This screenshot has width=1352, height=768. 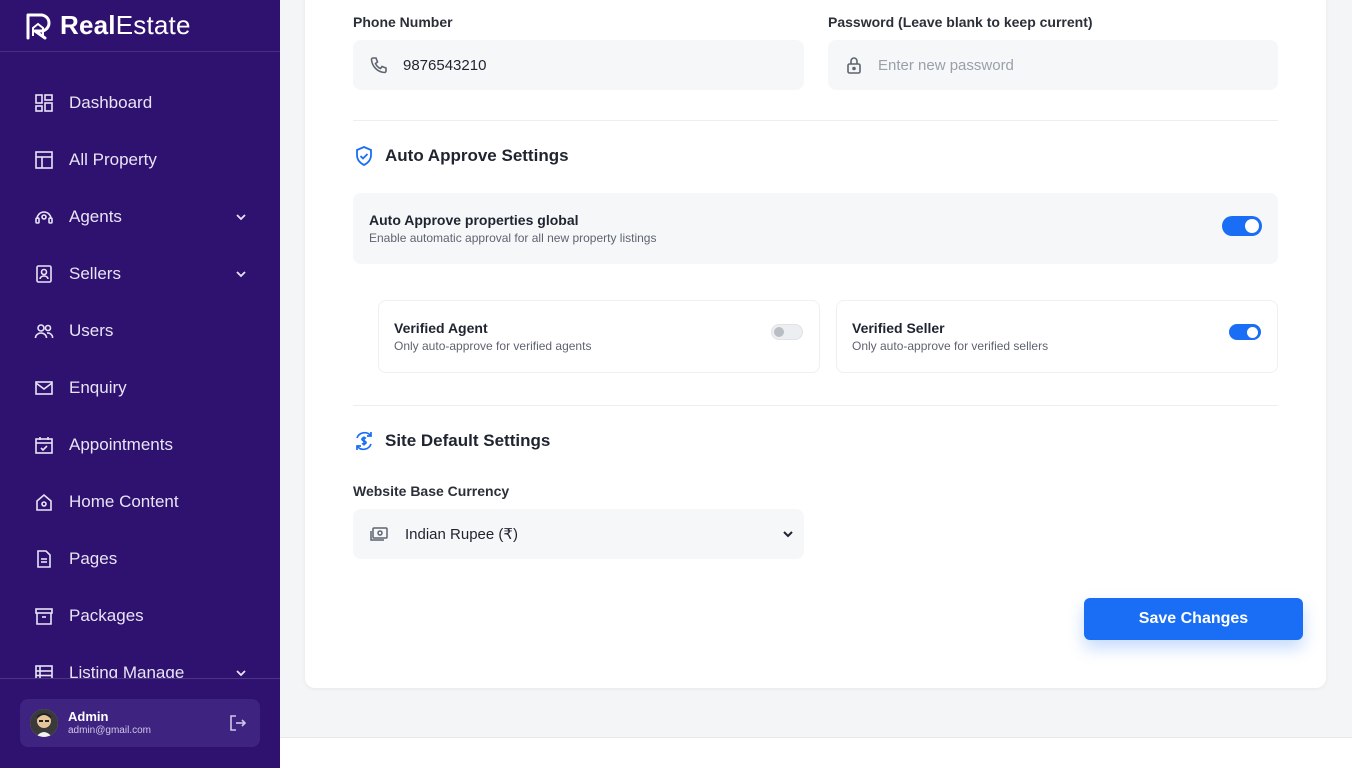 What do you see at coordinates (379, 534) in the screenshot?
I see `money-icon` at bounding box center [379, 534].